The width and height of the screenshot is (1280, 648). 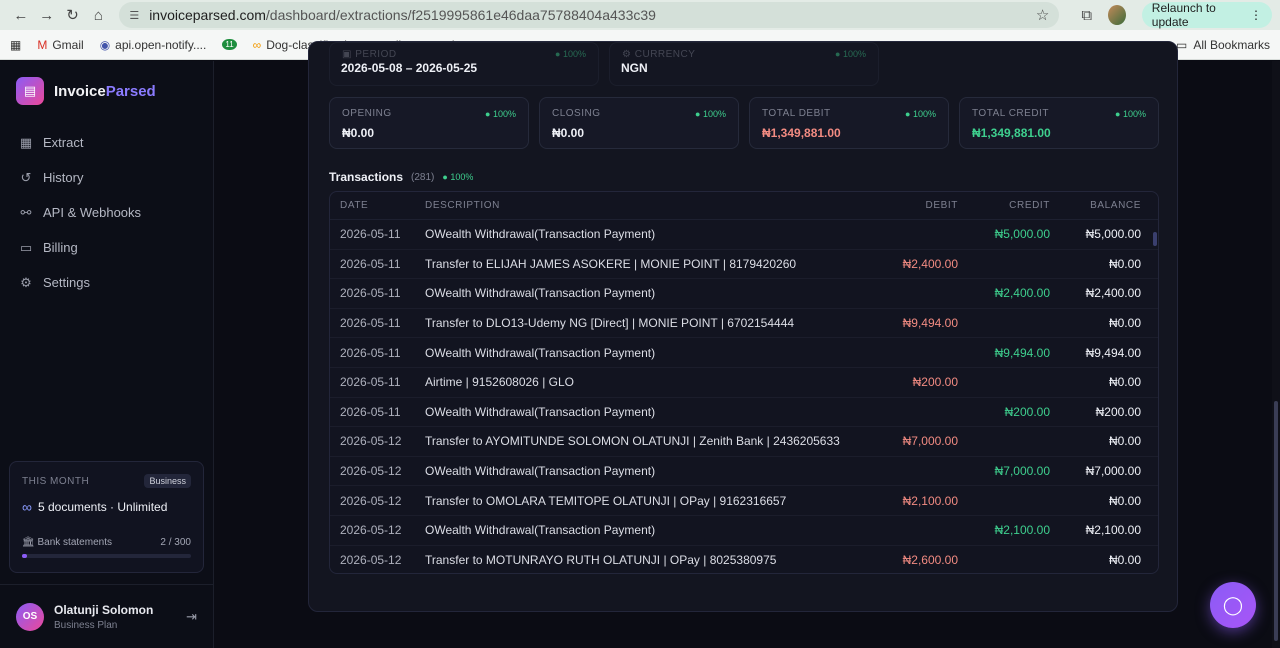 What do you see at coordinates (106, 247) in the screenshot?
I see `sidebar-item-billing: ▭ Billing` at bounding box center [106, 247].